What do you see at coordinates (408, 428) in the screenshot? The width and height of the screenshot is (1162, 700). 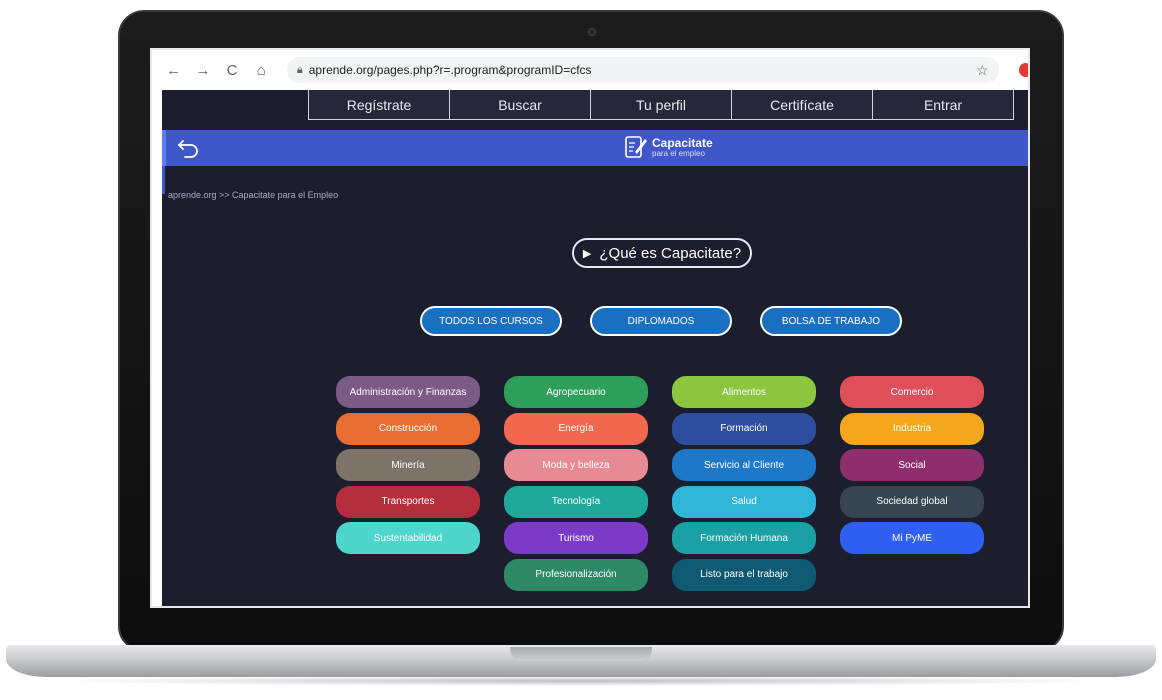 I see `category-button: Construcción` at bounding box center [408, 428].